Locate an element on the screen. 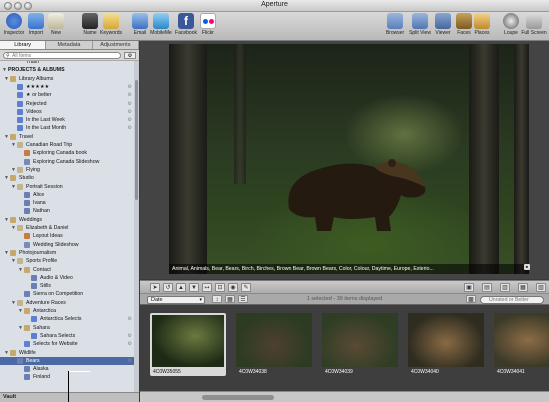 This screenshot has width=549, height=402. browser-button: Browser is located at coordinates (395, 26).